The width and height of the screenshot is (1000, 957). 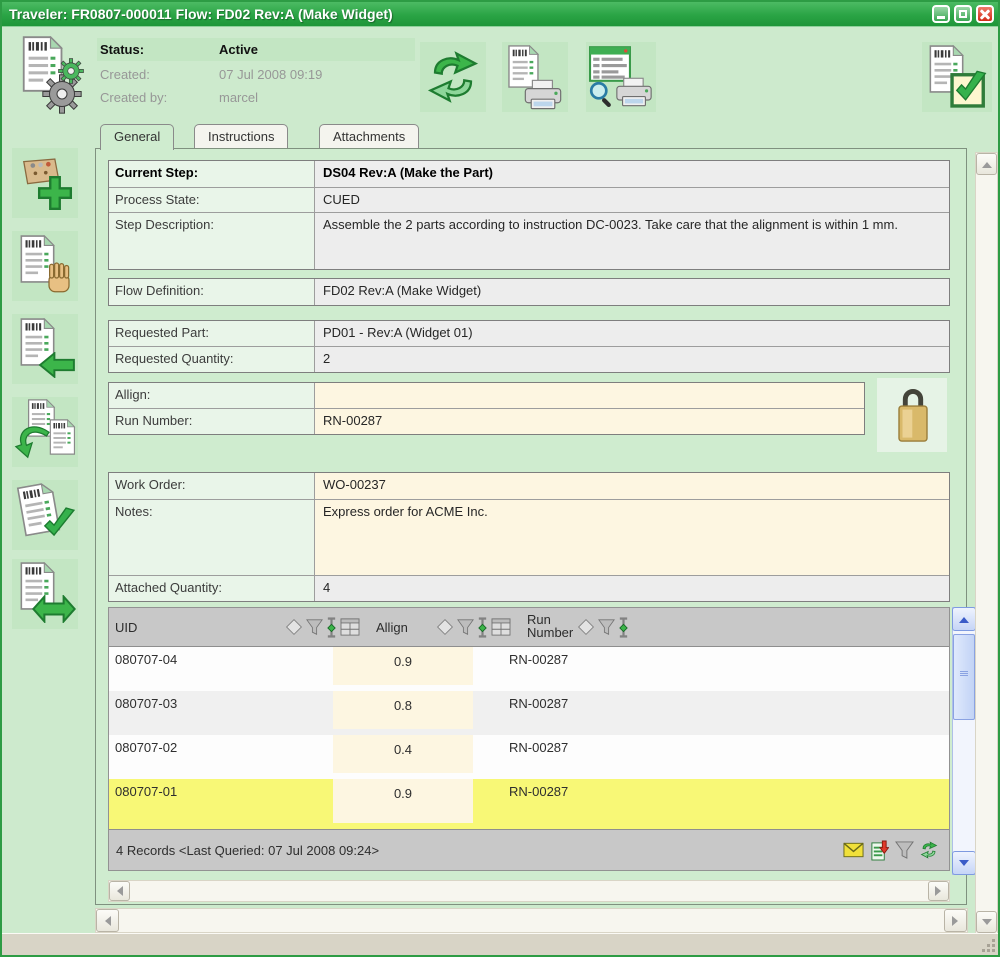 What do you see at coordinates (589, 395) in the screenshot?
I see `allign-field` at bounding box center [589, 395].